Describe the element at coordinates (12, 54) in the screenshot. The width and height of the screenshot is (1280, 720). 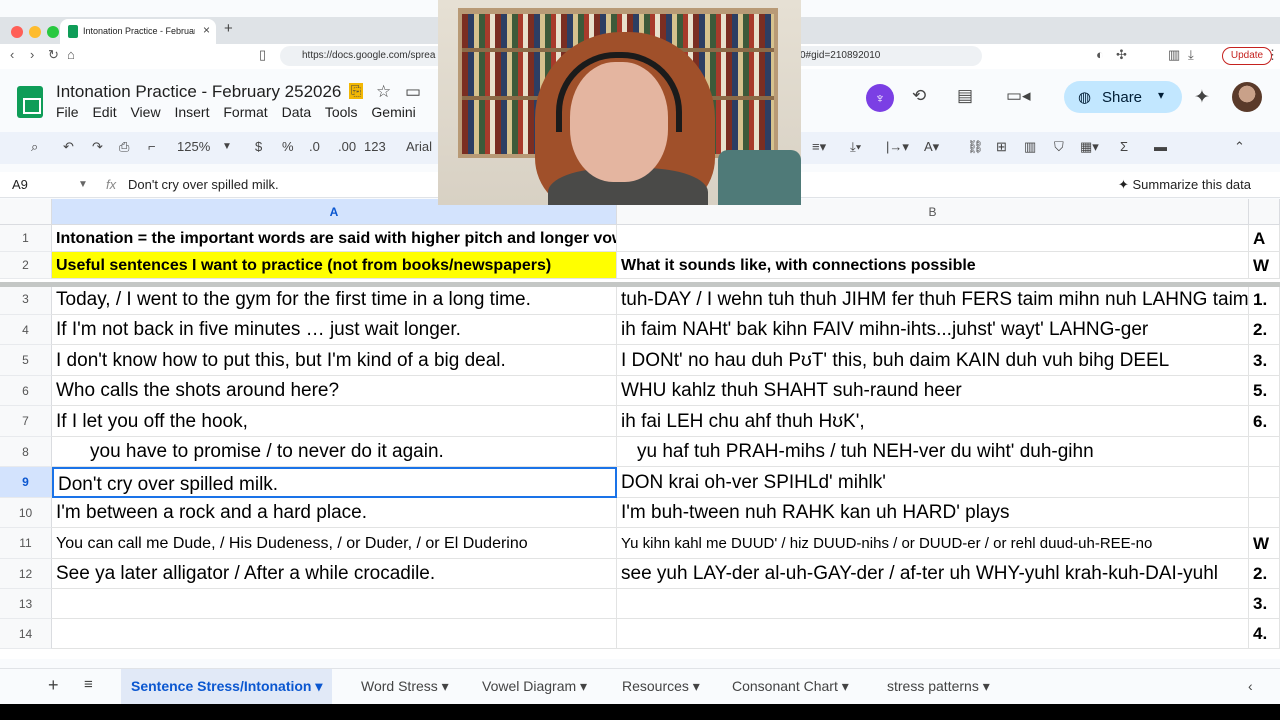
I see `back-icon: ‹` at that location.